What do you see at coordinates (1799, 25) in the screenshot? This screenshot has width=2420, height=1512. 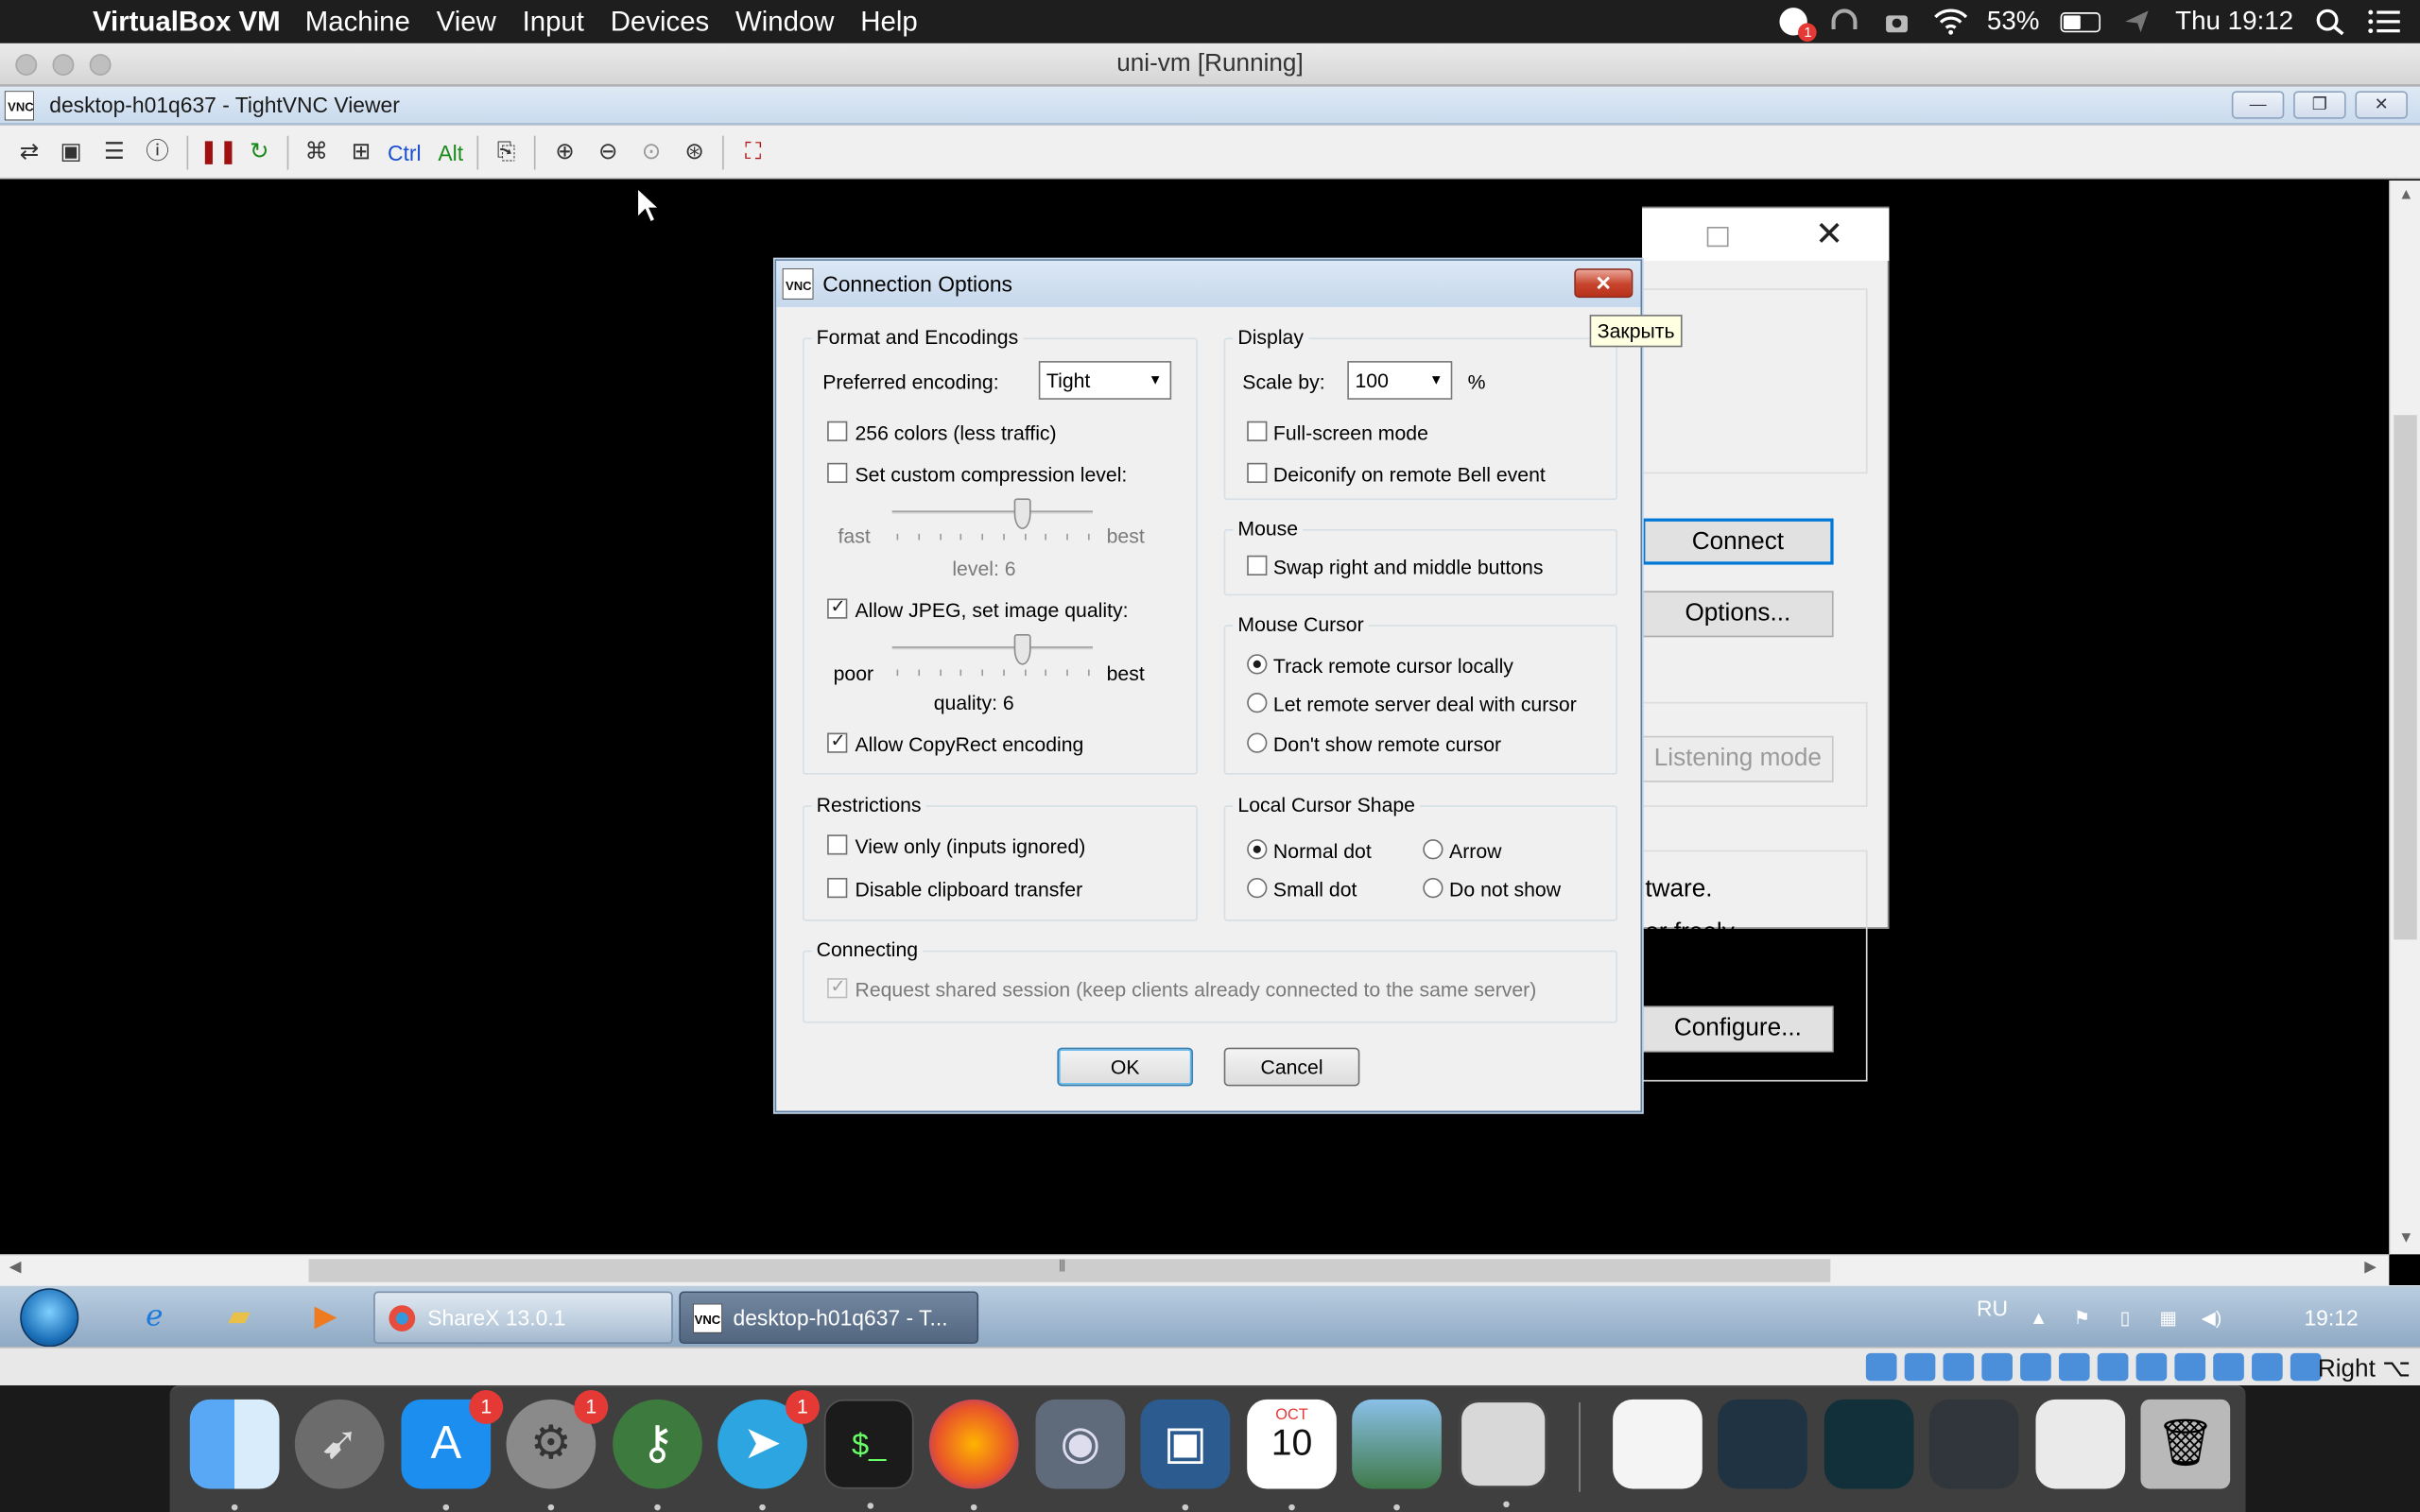 I see `notification-app-icon` at bounding box center [1799, 25].